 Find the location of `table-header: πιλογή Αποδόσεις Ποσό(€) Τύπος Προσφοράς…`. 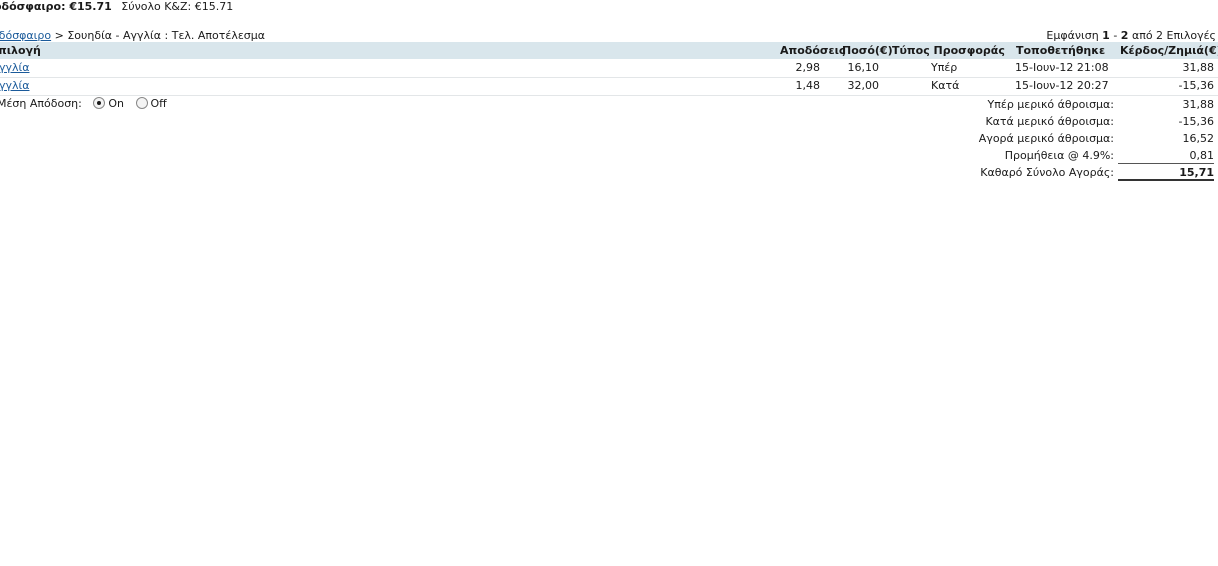

table-header: πιλογή Αποδόσεις Ποσό(€) Τύπος Προσφοράς… is located at coordinates (609, 50).